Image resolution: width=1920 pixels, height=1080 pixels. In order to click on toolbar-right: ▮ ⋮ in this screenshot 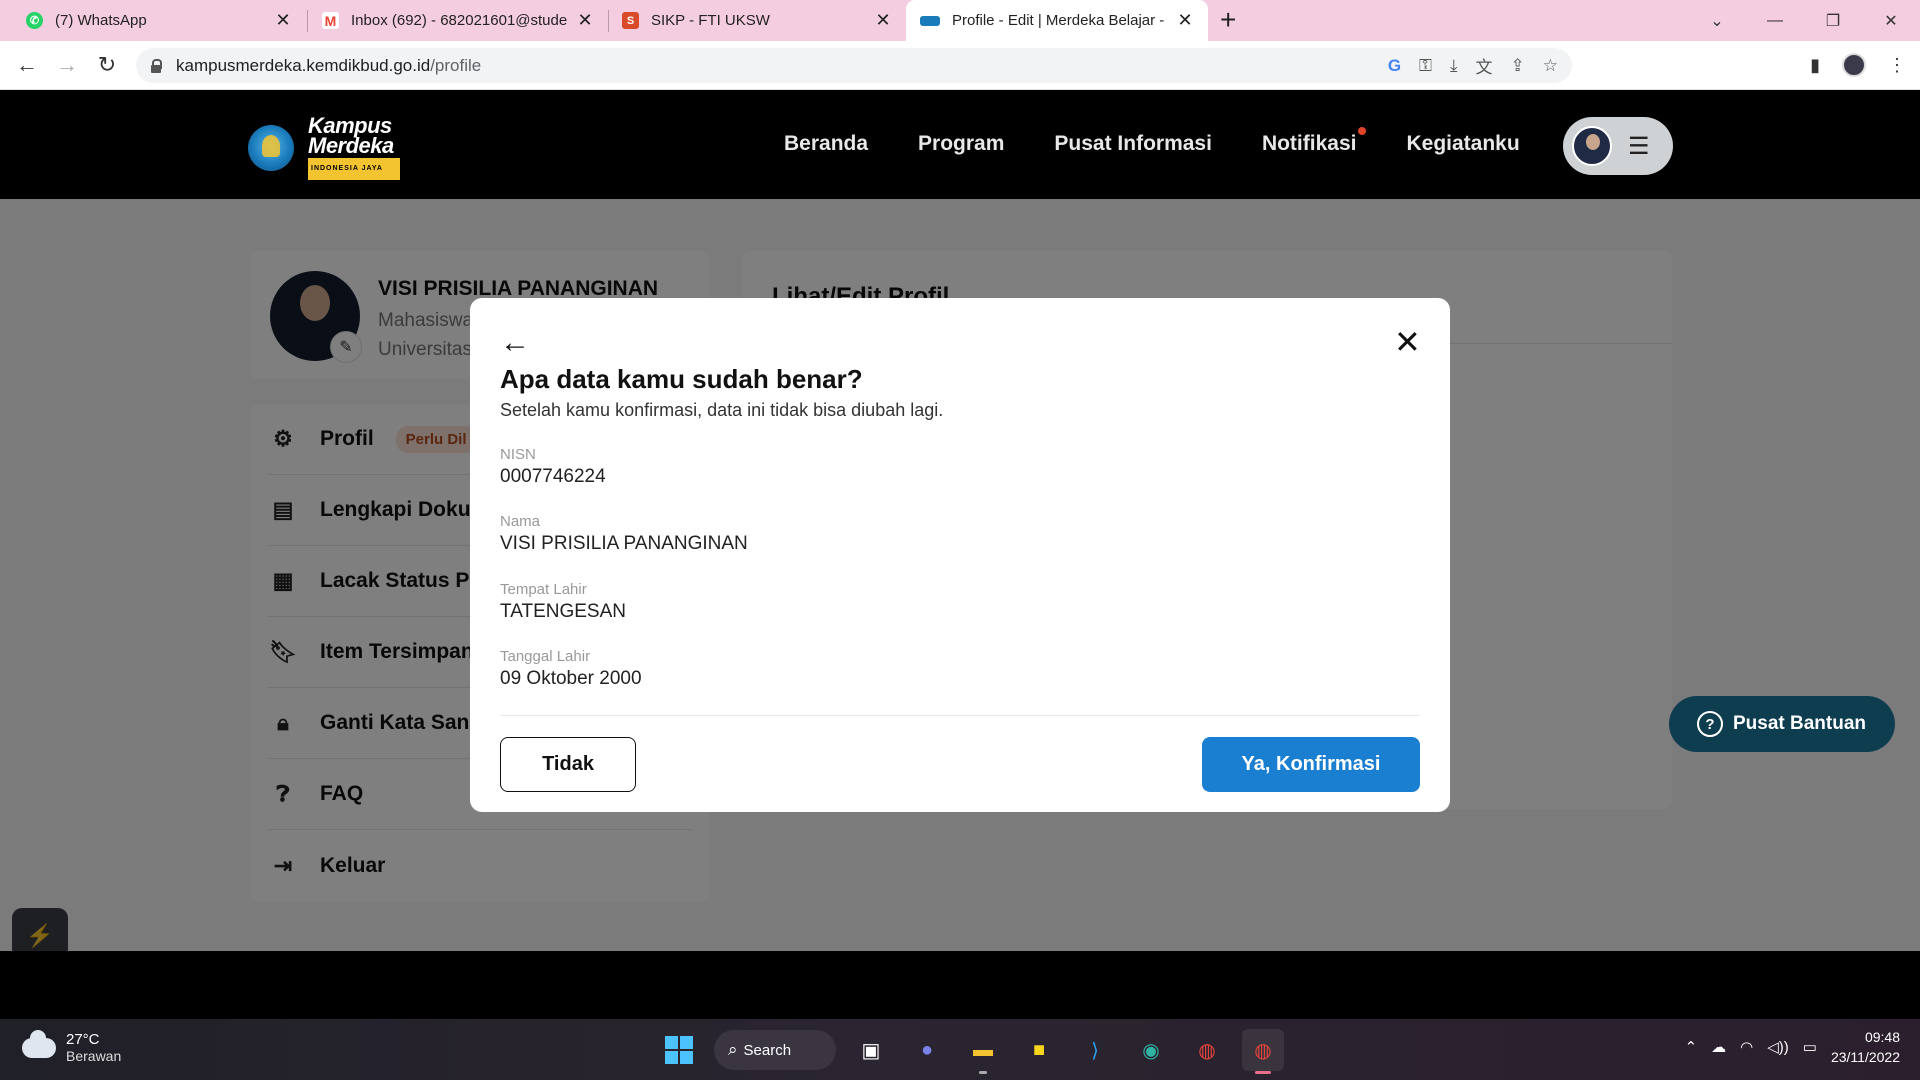, I will do `click(1858, 65)`.